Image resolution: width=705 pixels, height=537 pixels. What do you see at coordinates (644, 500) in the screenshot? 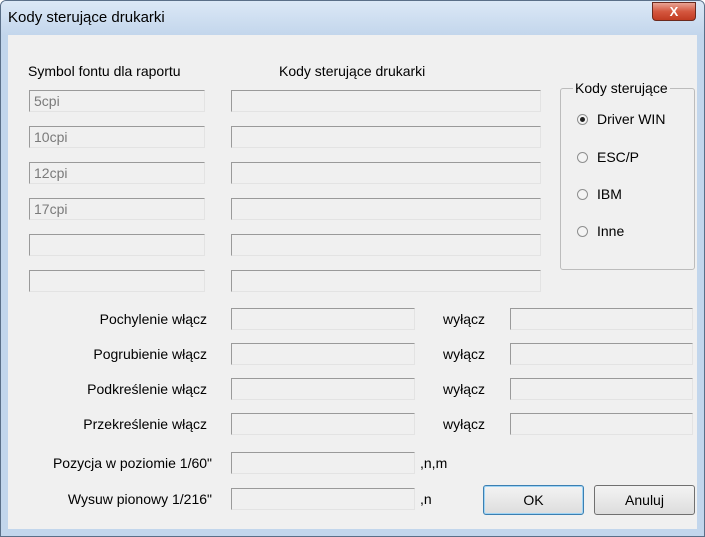
I see `cancel-button: Anuluj` at bounding box center [644, 500].